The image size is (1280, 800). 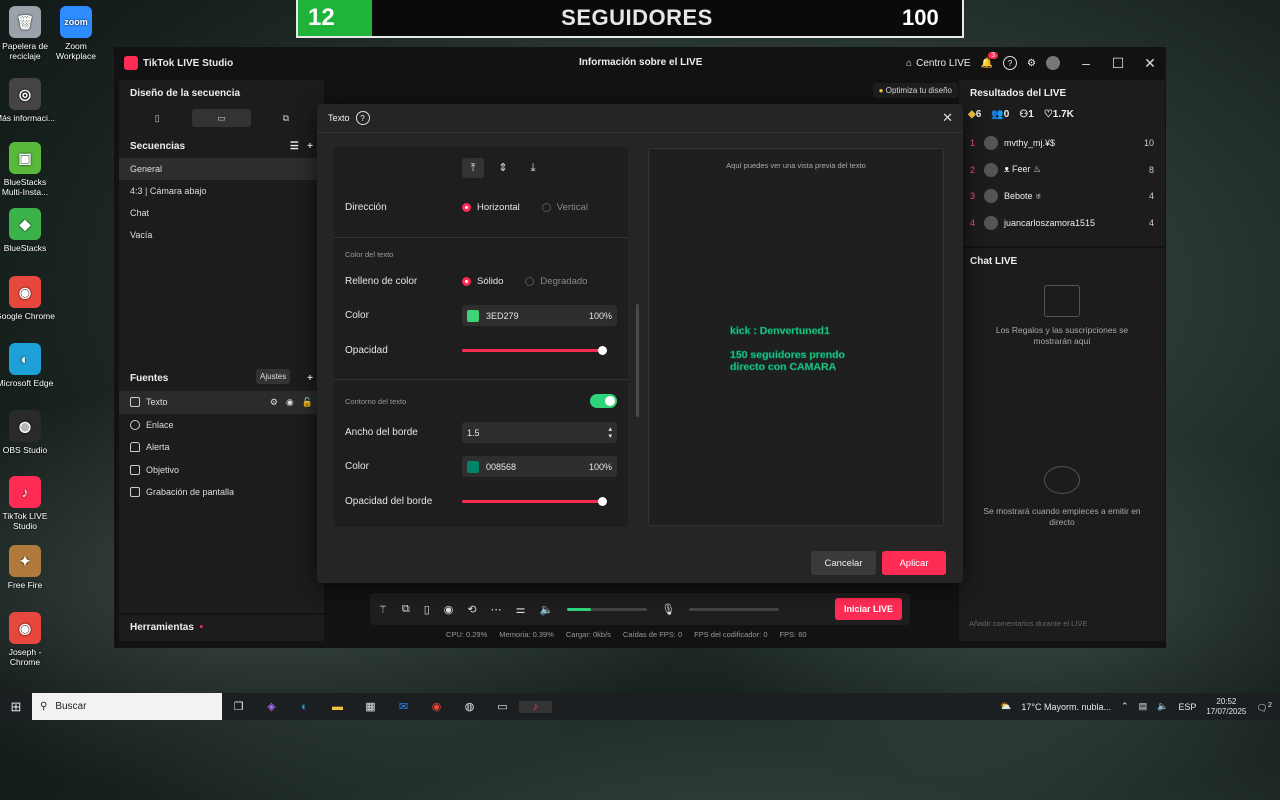 I want to click on tiktok-icon: ♪, so click(x=535, y=706).